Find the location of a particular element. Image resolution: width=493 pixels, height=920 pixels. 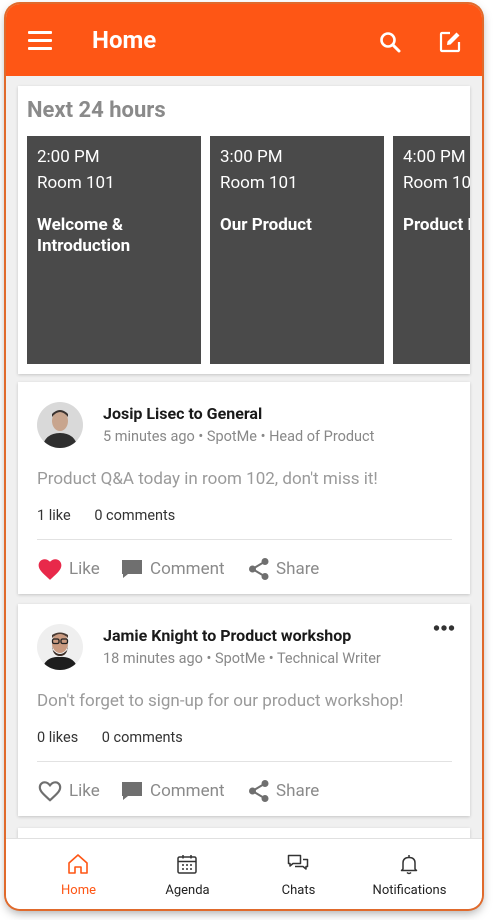

page-title: Home is located at coordinates (124, 40).